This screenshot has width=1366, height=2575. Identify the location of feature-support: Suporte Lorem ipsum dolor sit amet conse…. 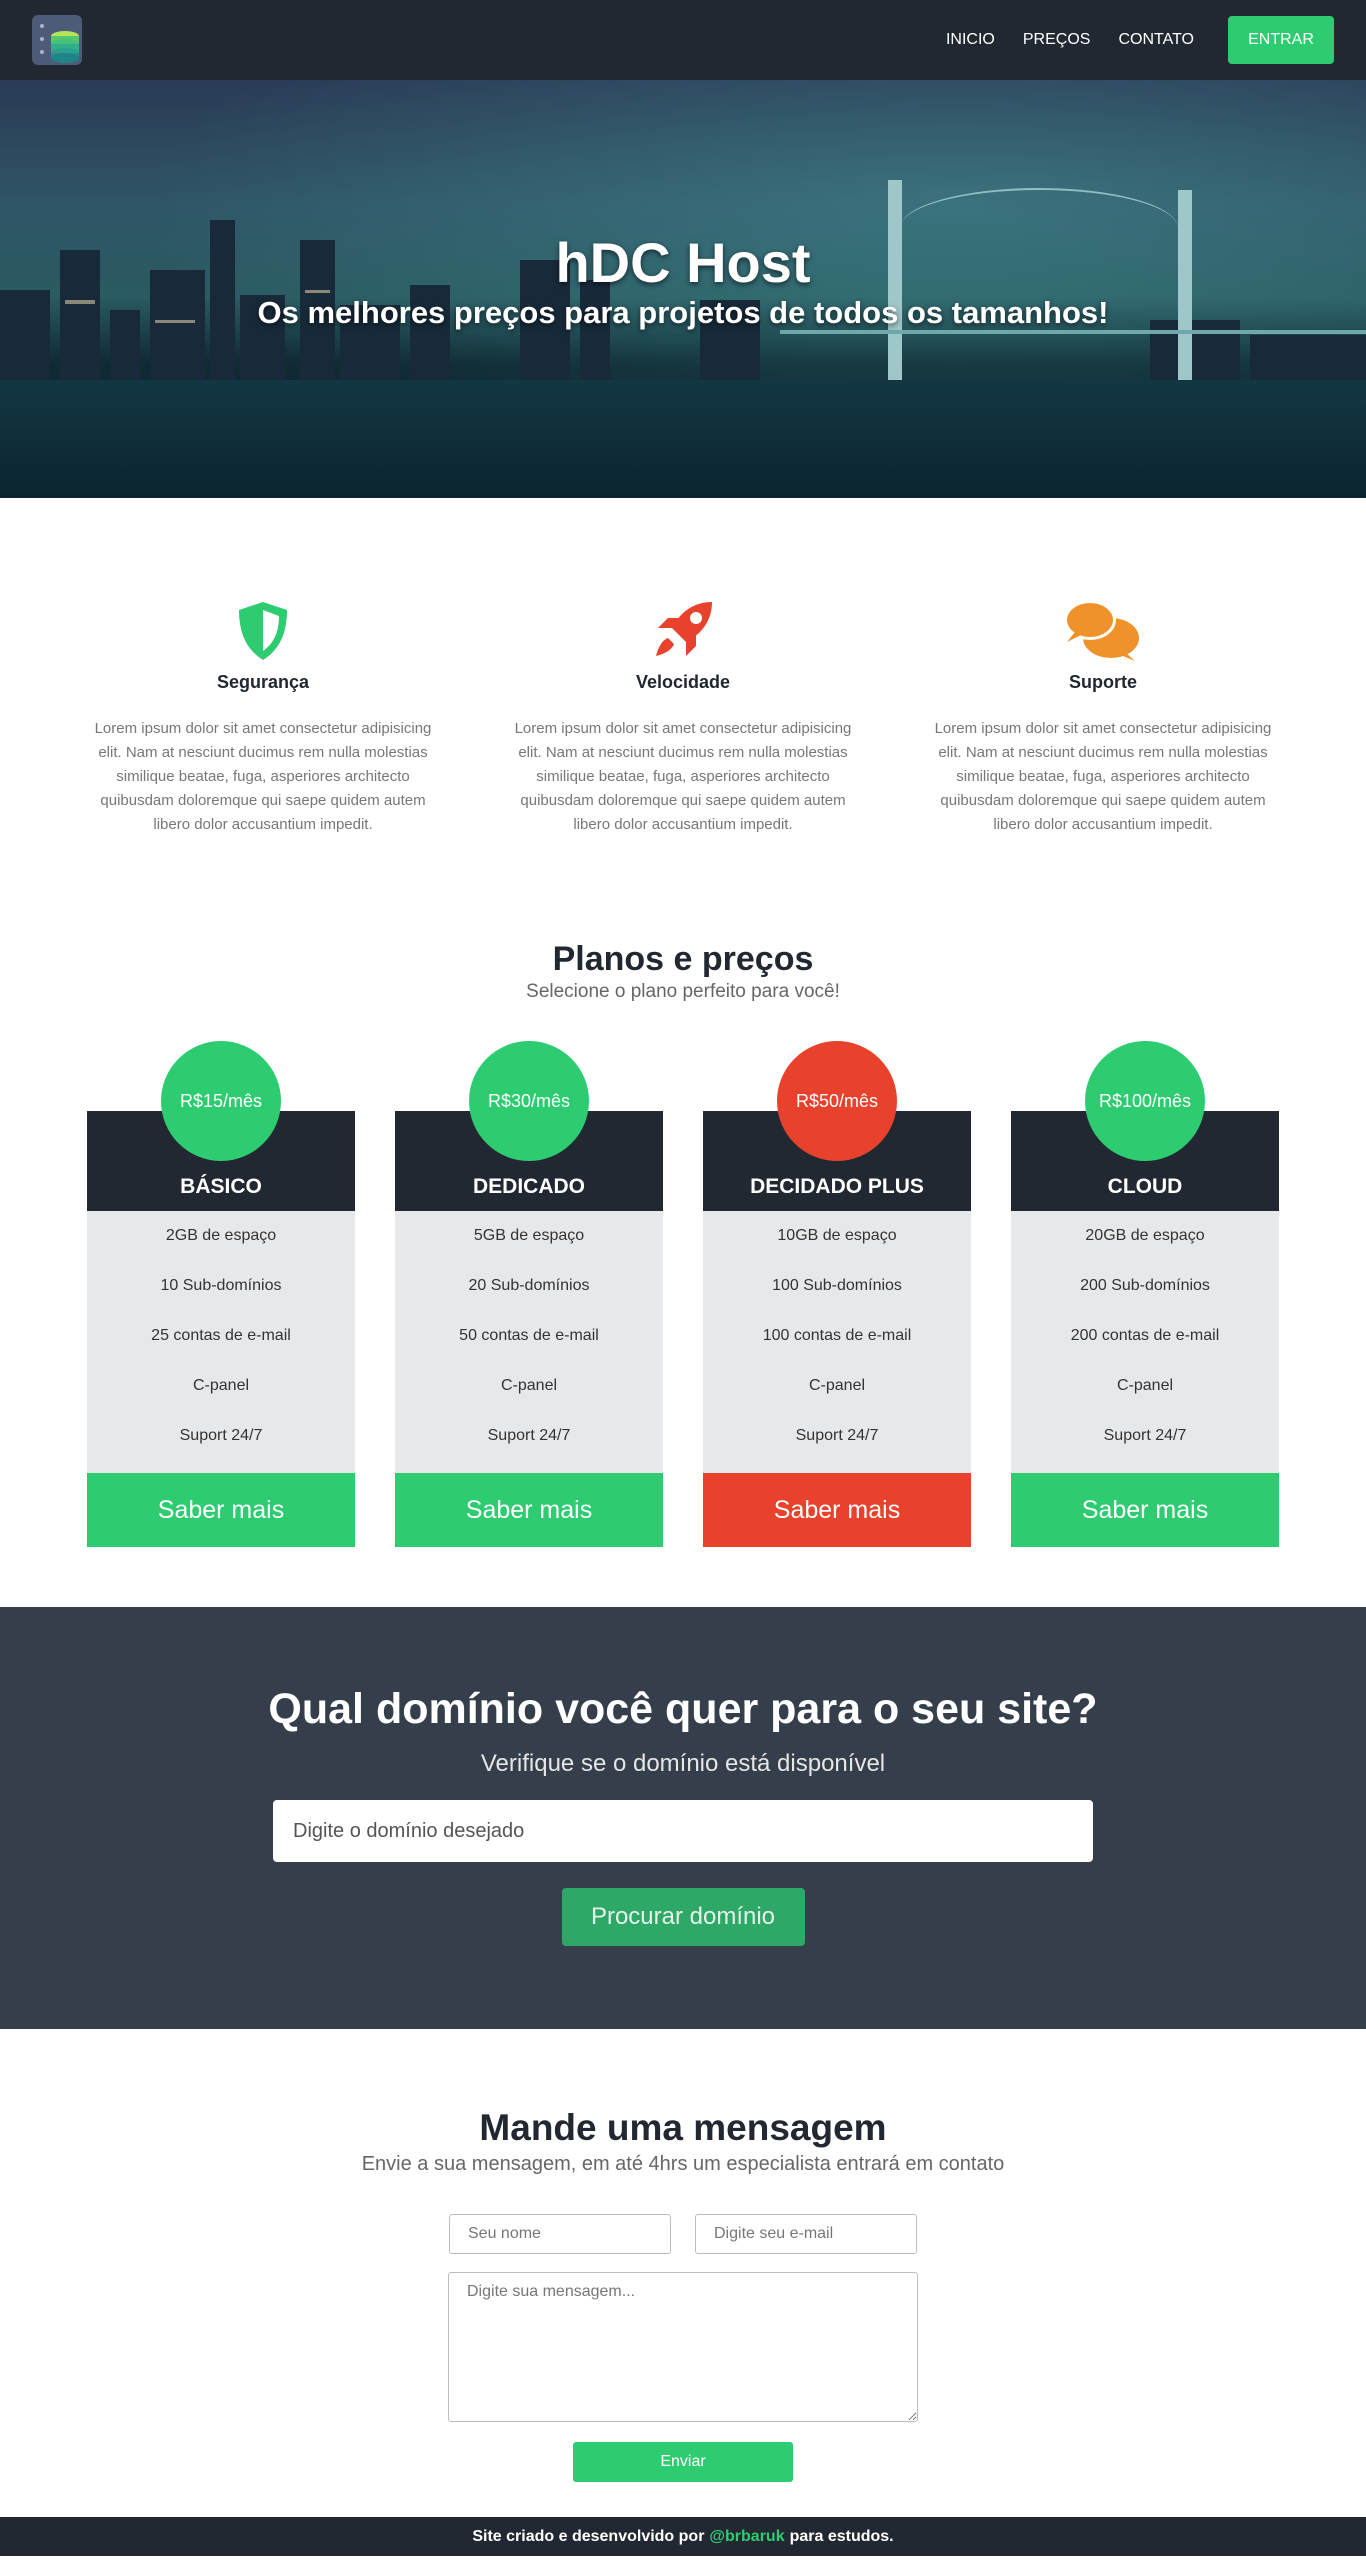
(1103, 760).